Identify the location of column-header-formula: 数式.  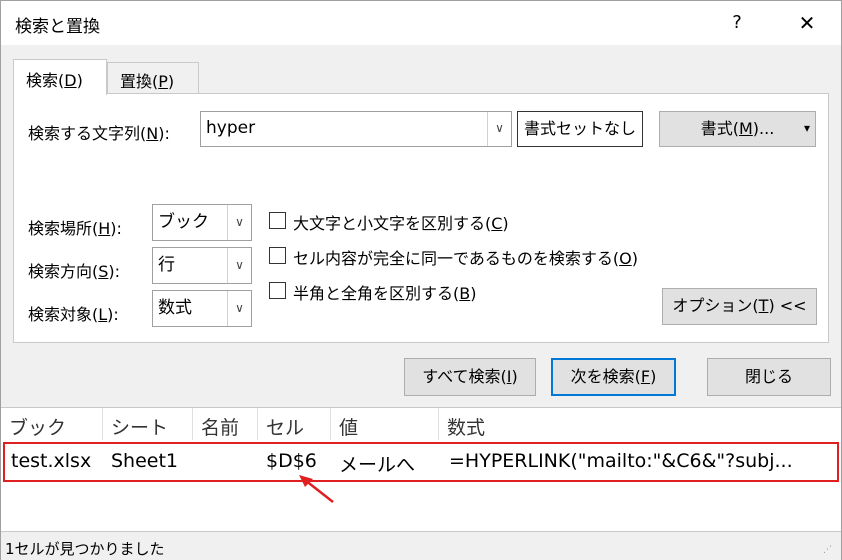
(640, 424).